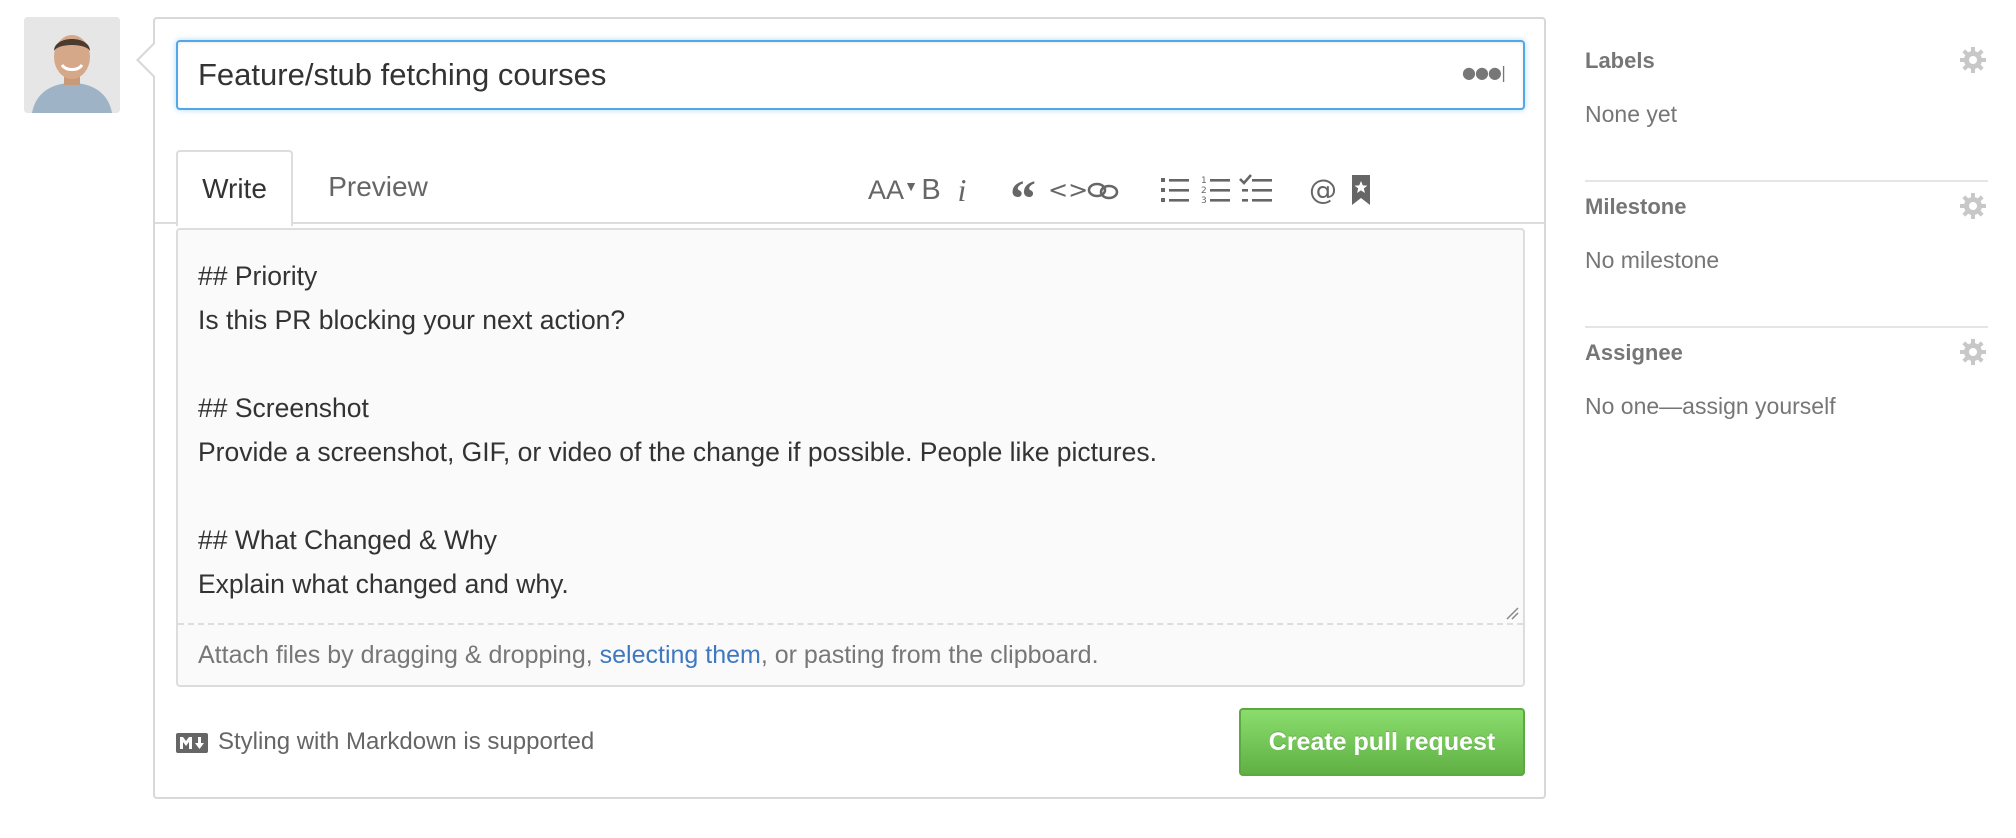 The height and width of the screenshot is (838, 2016). I want to click on bold-icon: B, so click(931, 190).